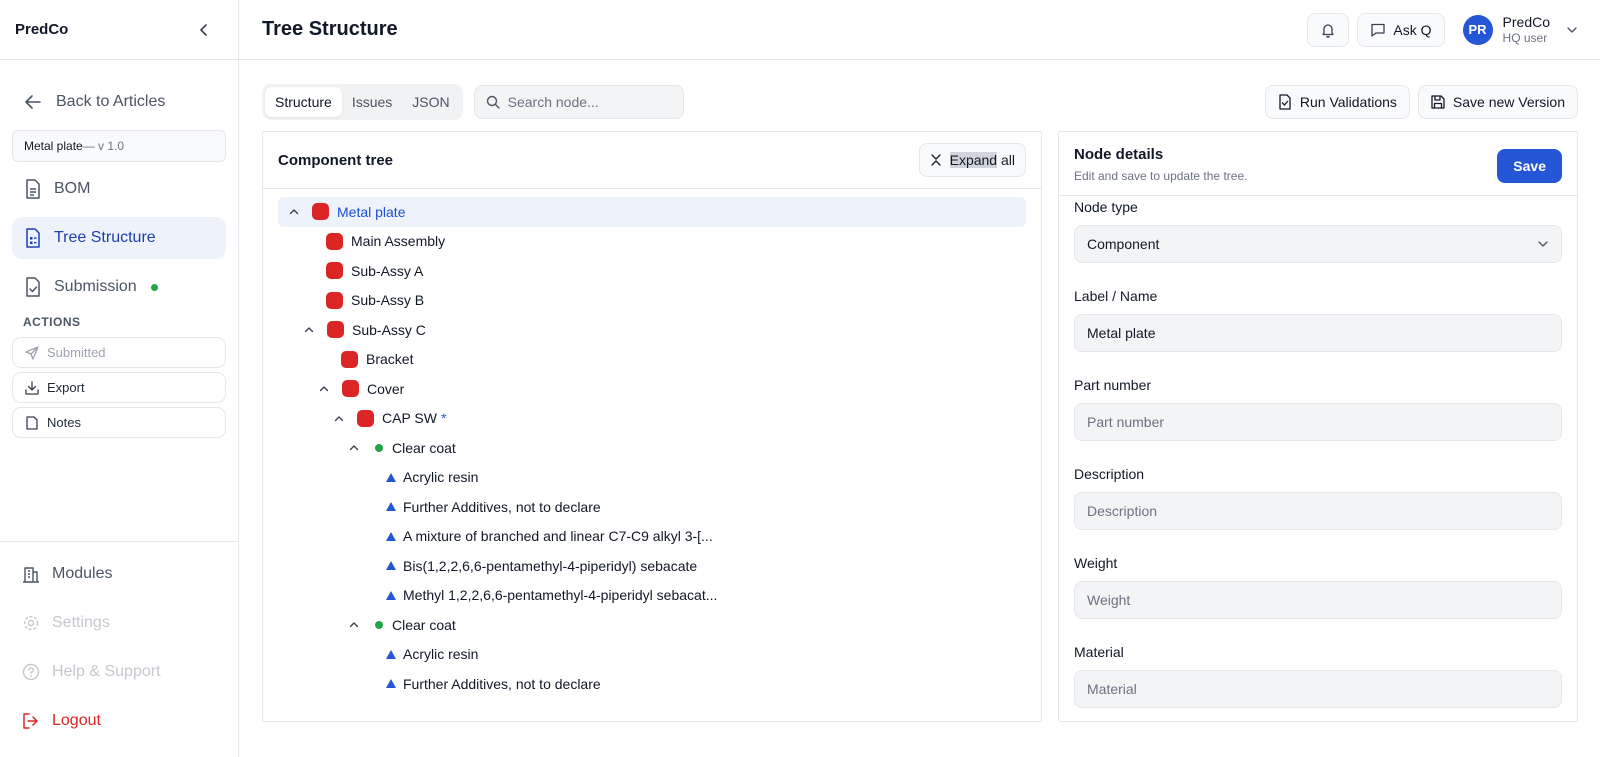 Image resolution: width=1600 pixels, height=757 pixels. I want to click on weight-field, so click(1318, 600).